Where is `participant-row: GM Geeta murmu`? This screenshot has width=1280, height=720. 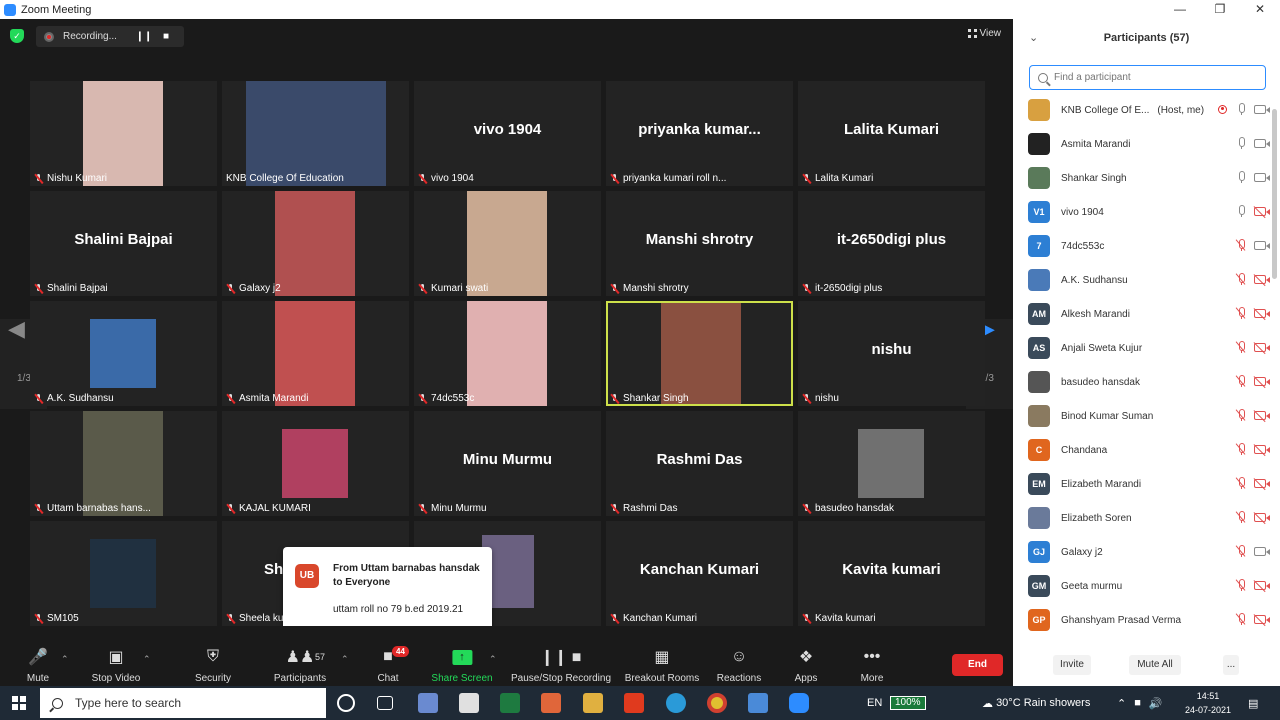
participant-row: GM Geeta murmu is located at coordinates (1142, 586).